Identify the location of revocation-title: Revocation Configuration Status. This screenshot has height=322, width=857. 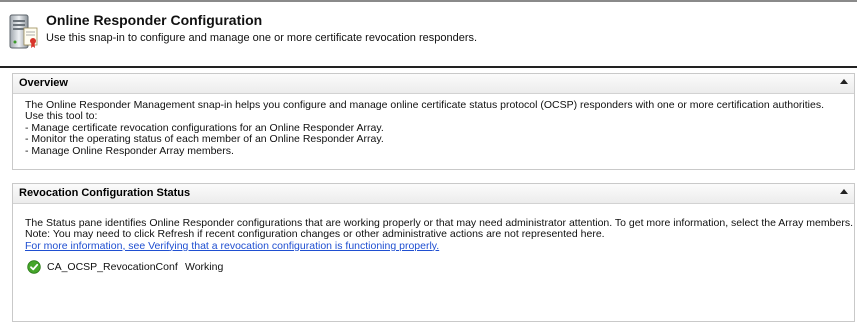
(105, 193).